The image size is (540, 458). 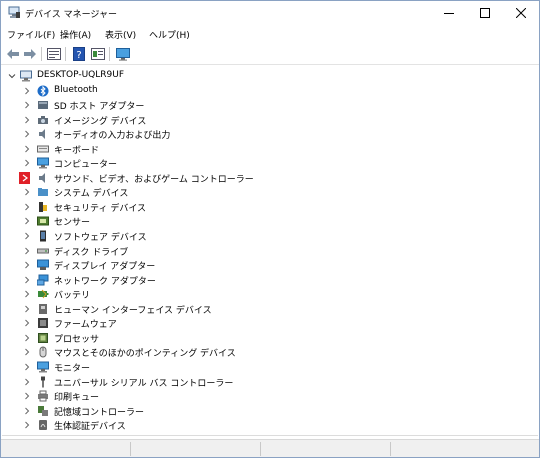 I want to click on back-button, so click(x=13, y=54).